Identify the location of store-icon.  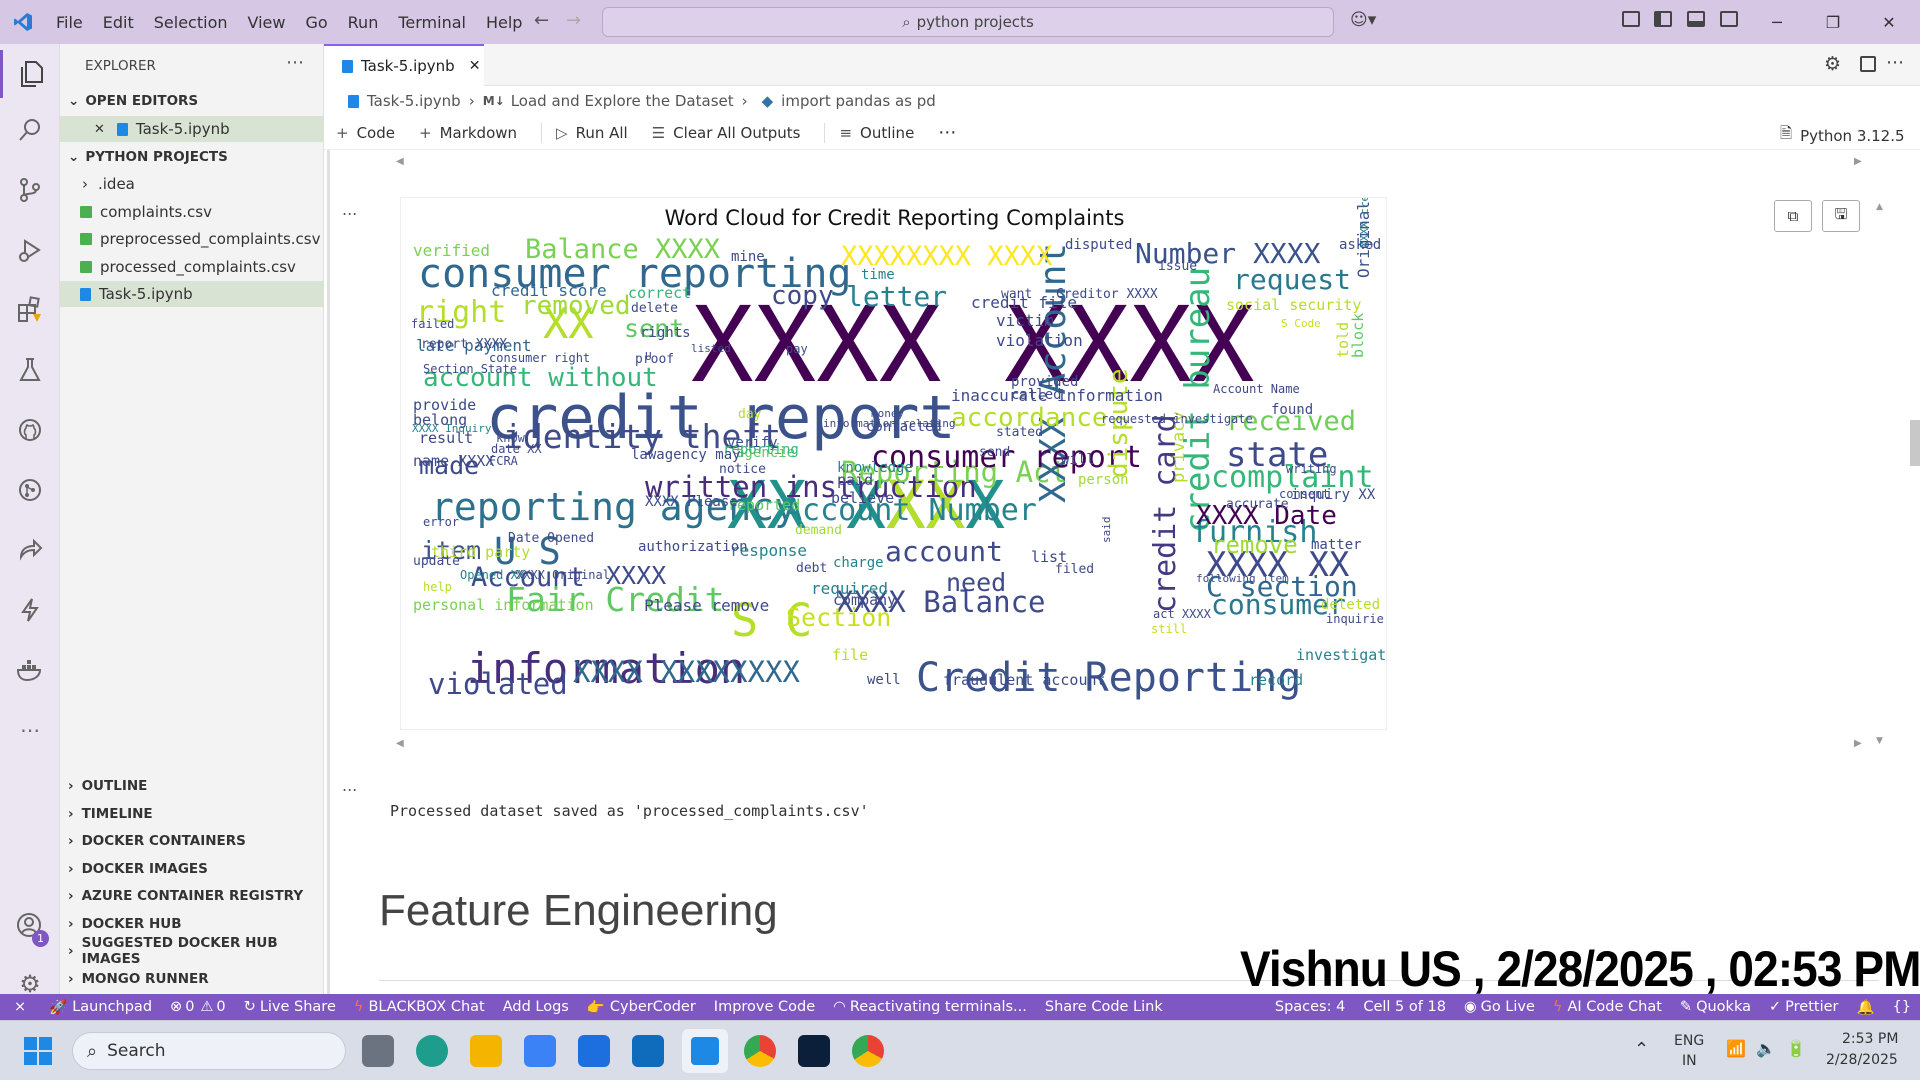
(540, 1051).